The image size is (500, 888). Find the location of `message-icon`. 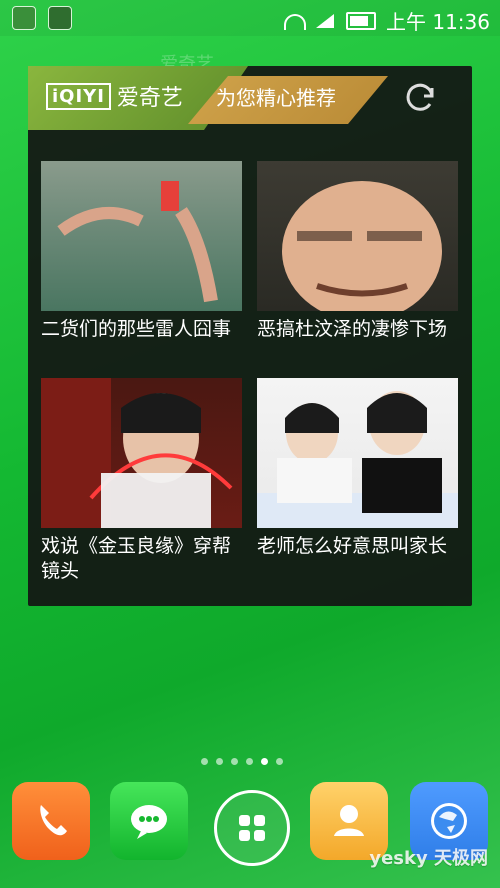

message-icon is located at coordinates (149, 821).